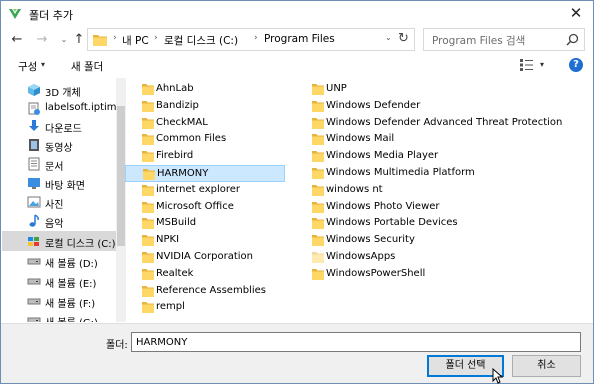 The height and width of the screenshot is (384, 594). What do you see at coordinates (205, 156) in the screenshot?
I see `folder-item: Firebird` at bounding box center [205, 156].